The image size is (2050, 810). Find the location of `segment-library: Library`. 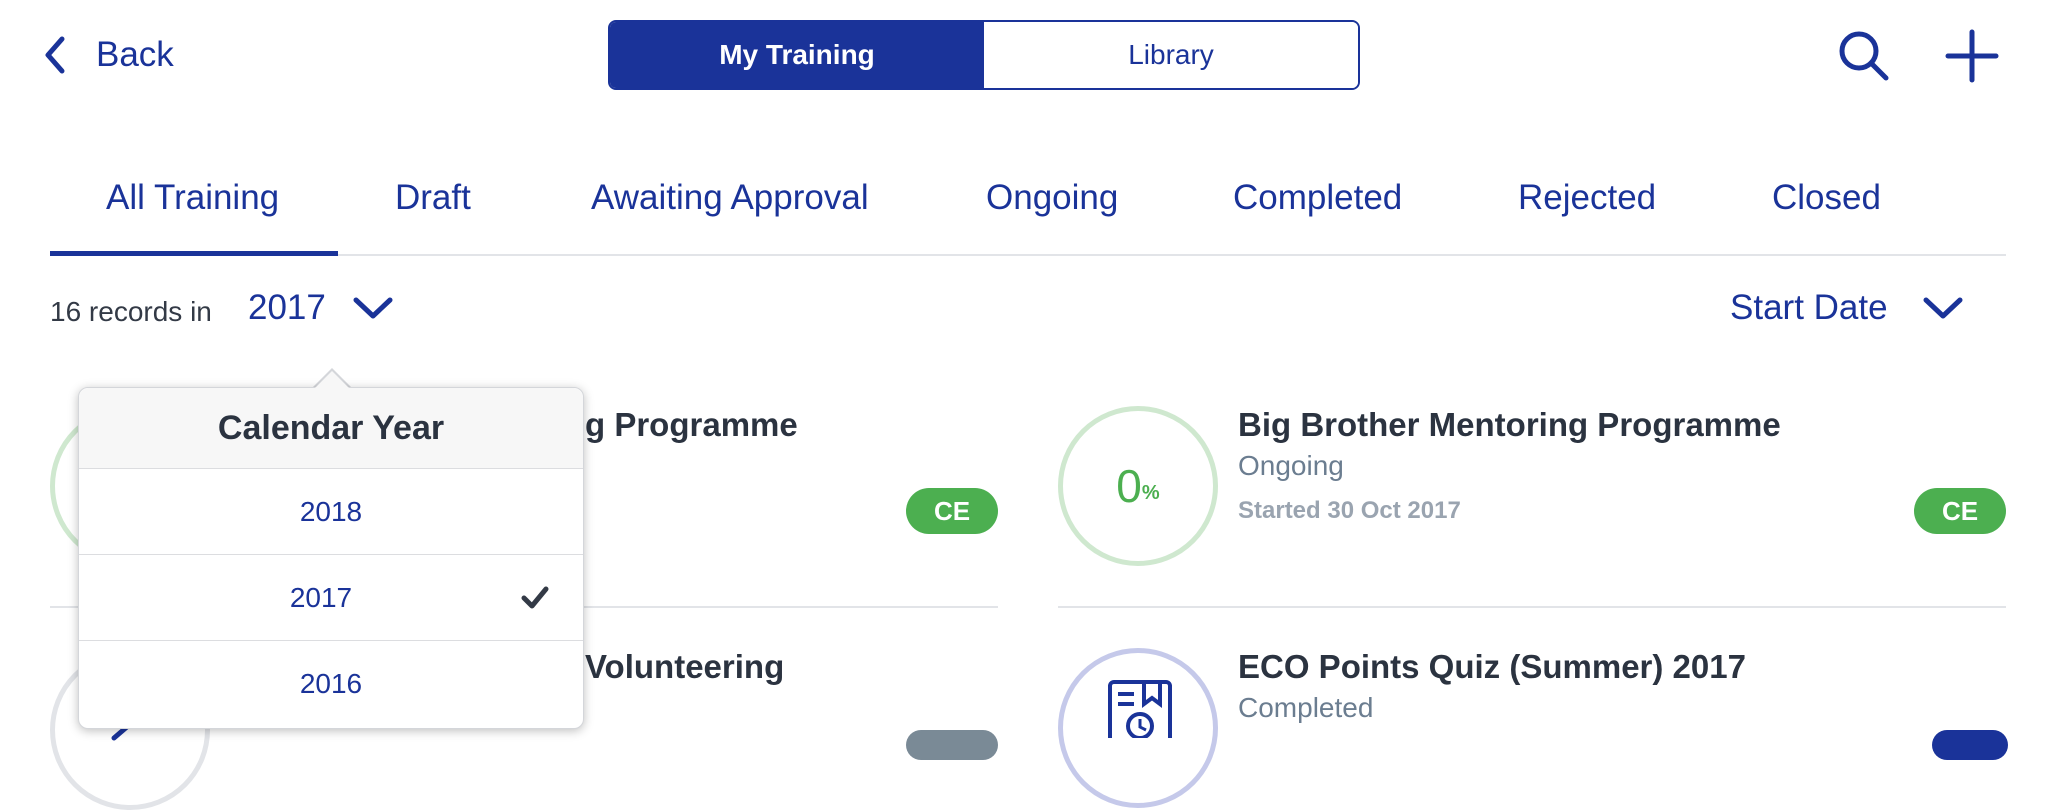

segment-library: Library is located at coordinates (1171, 55).